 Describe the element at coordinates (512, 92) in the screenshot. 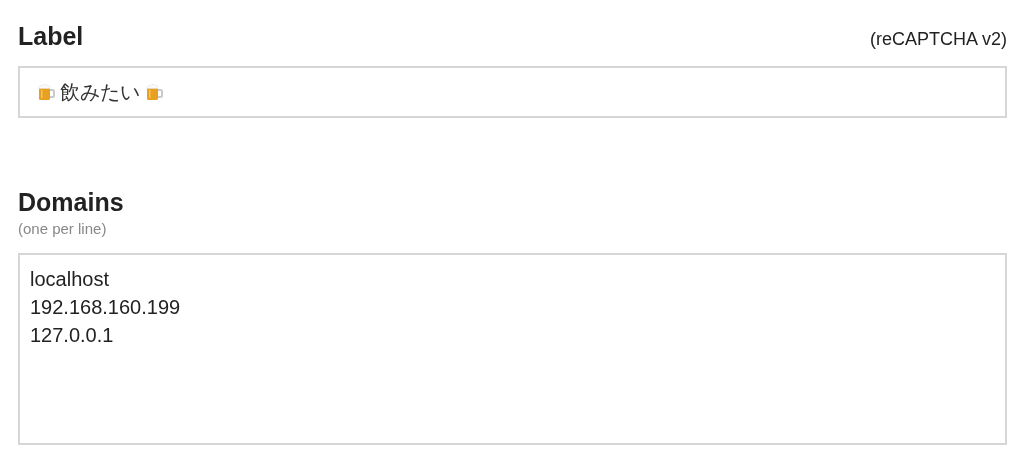

I see `label-field: 飲みたい` at that location.